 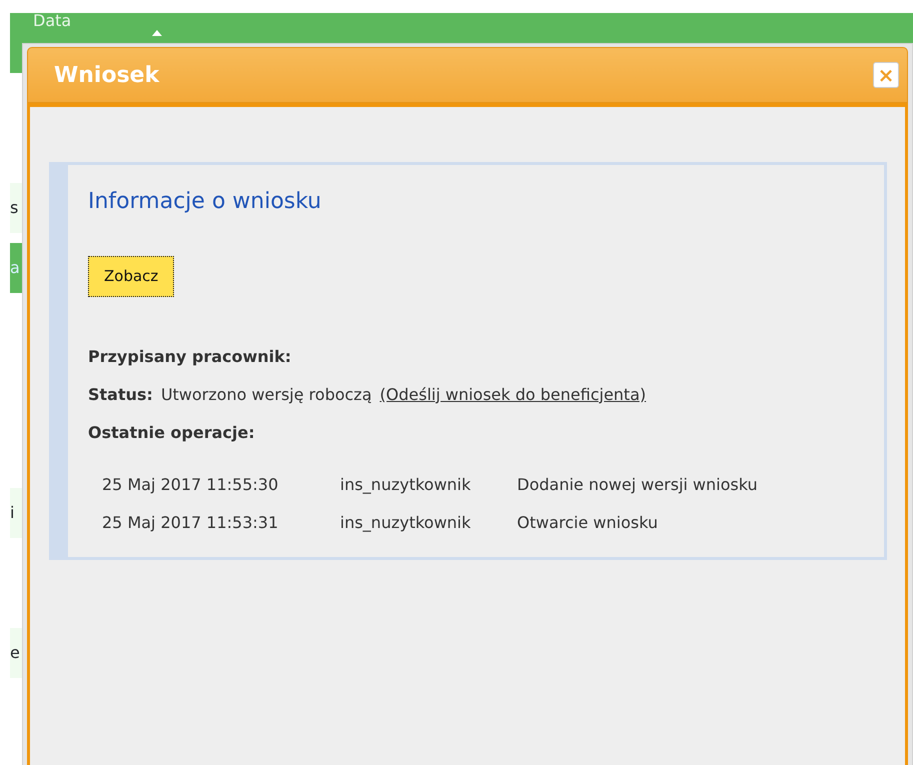 I want to click on list-row: s, so click(x=16, y=208).